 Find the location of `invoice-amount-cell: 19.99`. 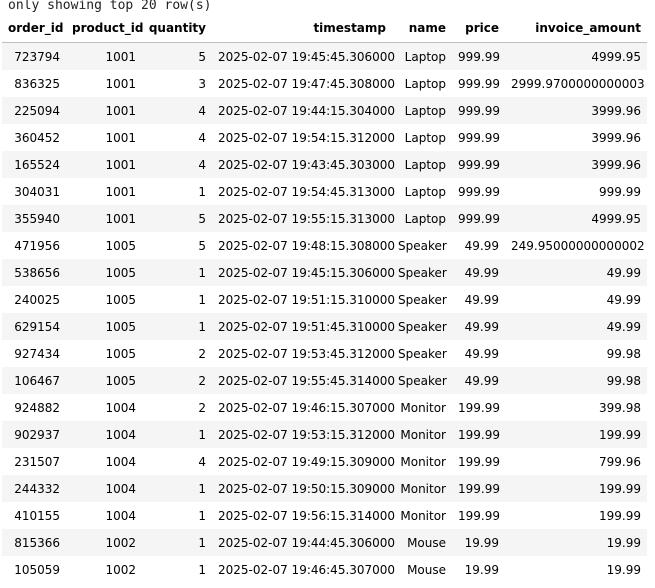

invoice-amount-cell: 19.99 is located at coordinates (576, 569).